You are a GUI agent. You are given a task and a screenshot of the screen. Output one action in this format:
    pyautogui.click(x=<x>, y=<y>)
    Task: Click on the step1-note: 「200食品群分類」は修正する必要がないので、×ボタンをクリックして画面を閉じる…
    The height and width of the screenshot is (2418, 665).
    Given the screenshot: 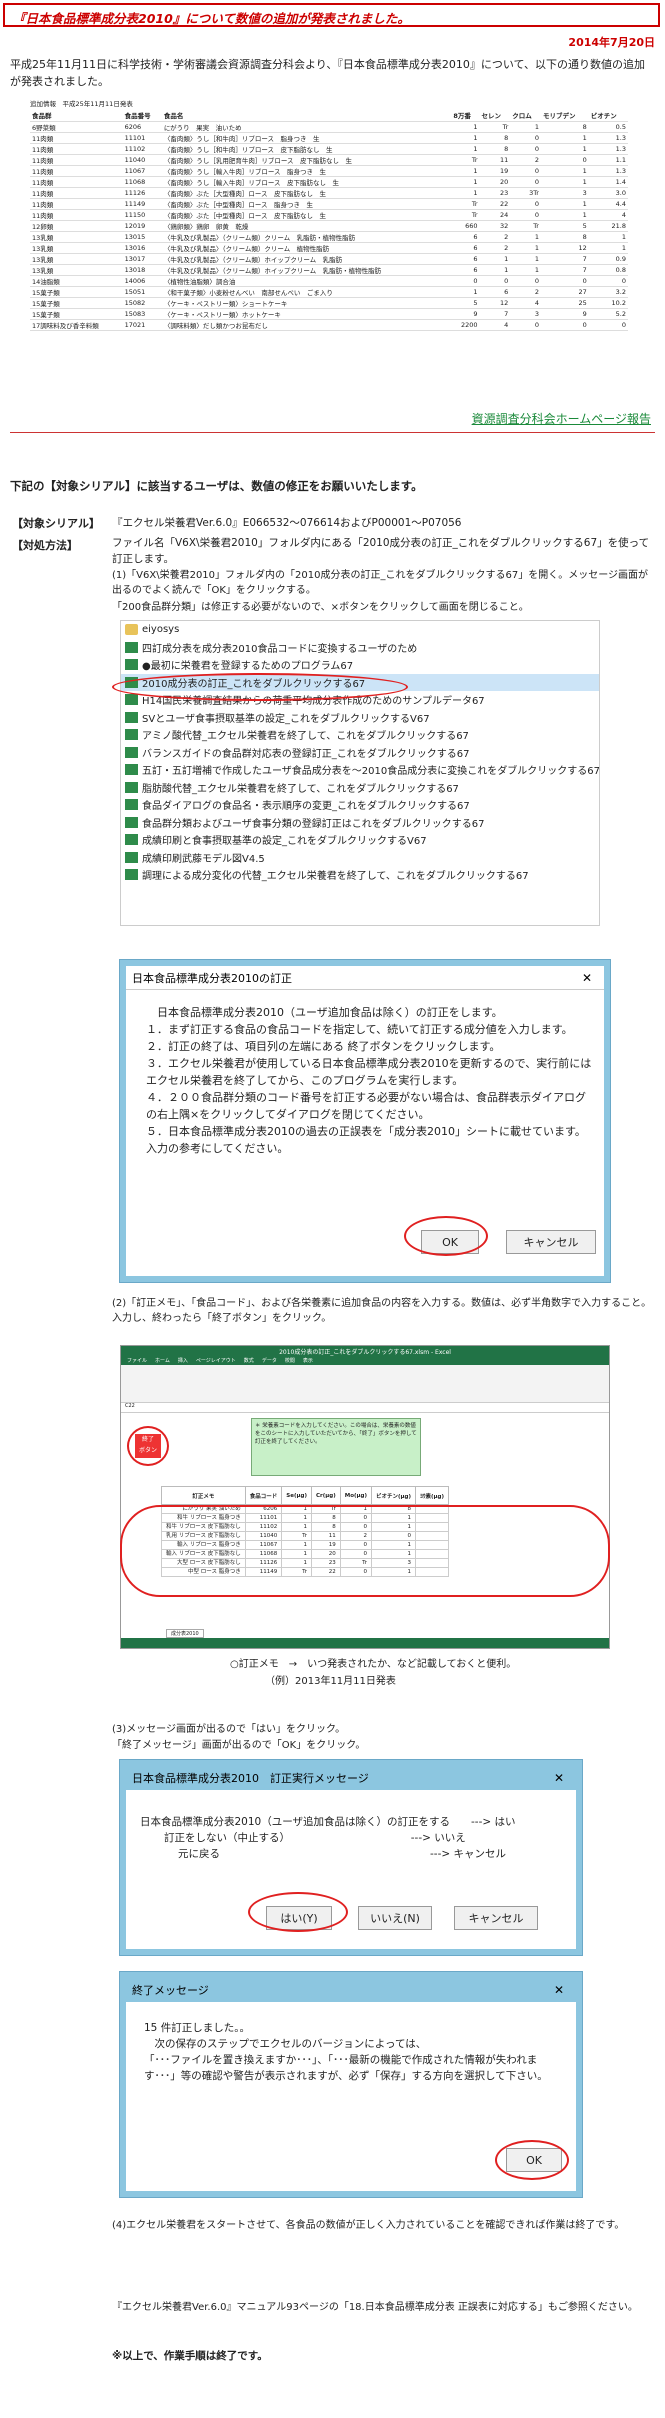 What is the action you would take?
    pyautogui.click(x=320, y=607)
    